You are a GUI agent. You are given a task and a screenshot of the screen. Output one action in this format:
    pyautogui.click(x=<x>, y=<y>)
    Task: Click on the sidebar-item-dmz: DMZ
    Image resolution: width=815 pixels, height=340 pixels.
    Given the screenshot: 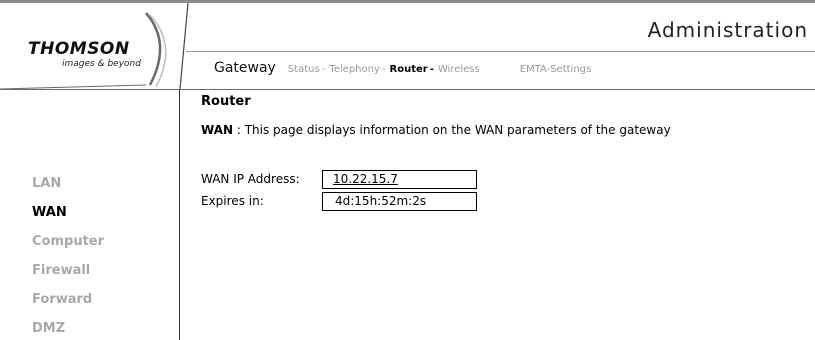 What is the action you would take?
    pyautogui.click(x=68, y=330)
    